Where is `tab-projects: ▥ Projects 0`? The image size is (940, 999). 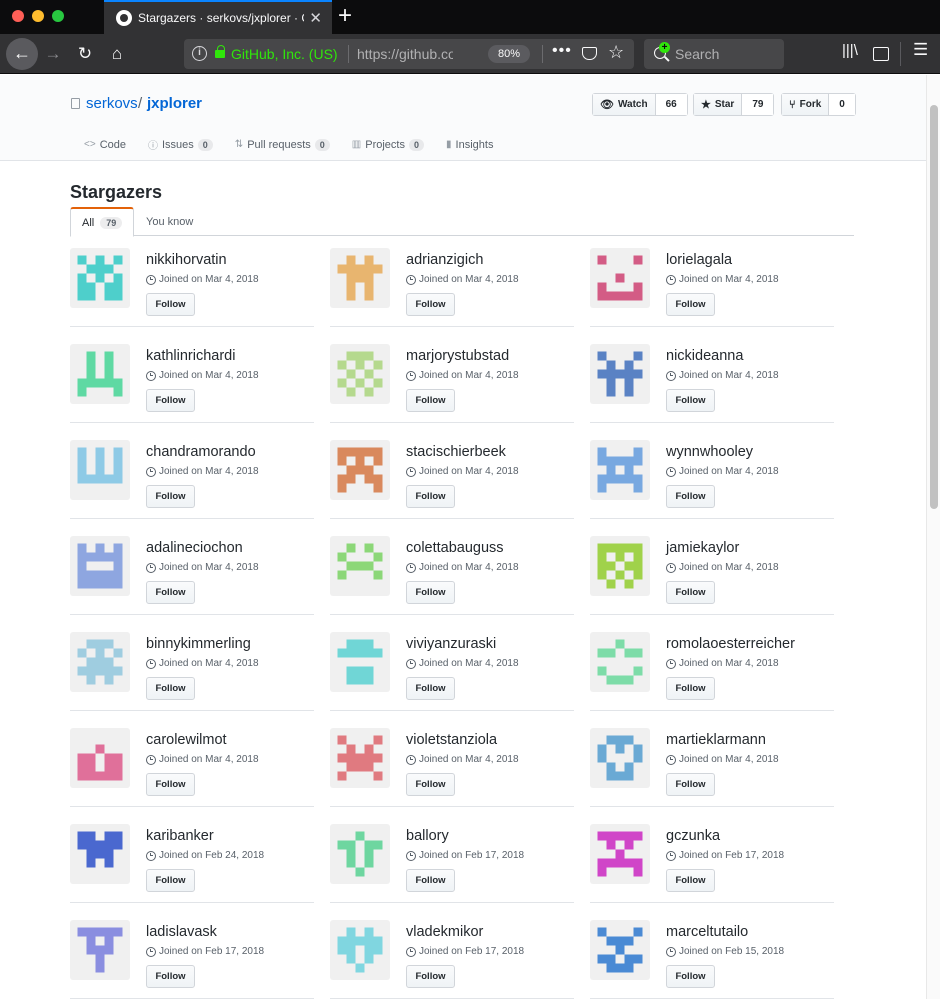
tab-projects: ▥ Projects 0 is located at coordinates (388, 144).